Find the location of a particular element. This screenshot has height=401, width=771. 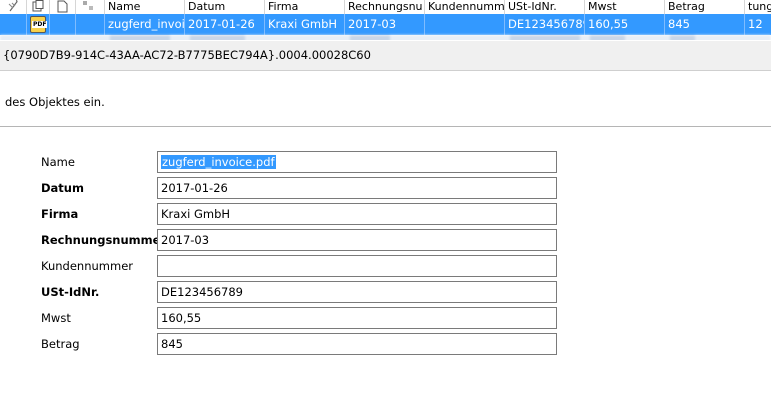

row-cell-status is located at coordinates (90, 24).